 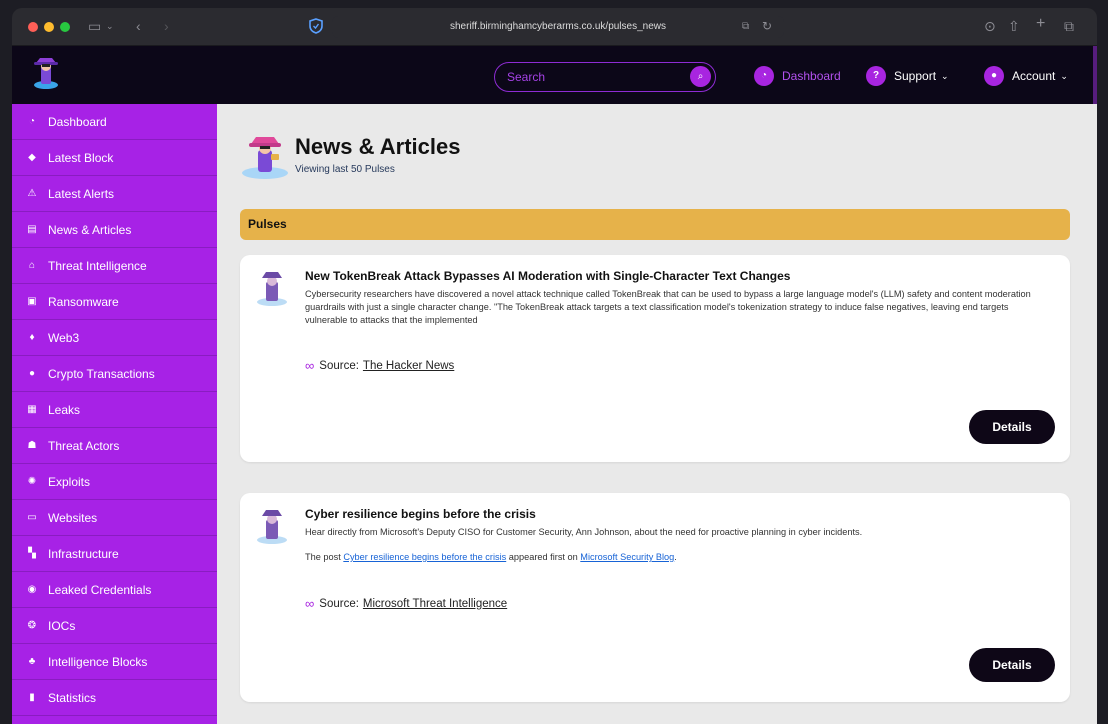 I want to click on sidebar-item-label: Intelligence Blocks, so click(x=98, y=661).